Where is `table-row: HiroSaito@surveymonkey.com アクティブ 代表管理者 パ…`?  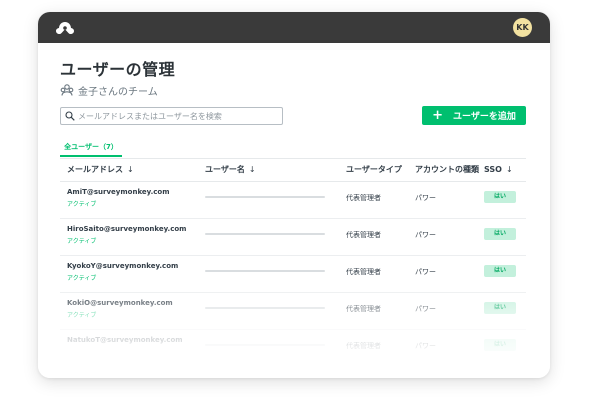
table-row: HiroSaito@surveymonkey.com アクティブ 代表管理者 パ… is located at coordinates (293, 237).